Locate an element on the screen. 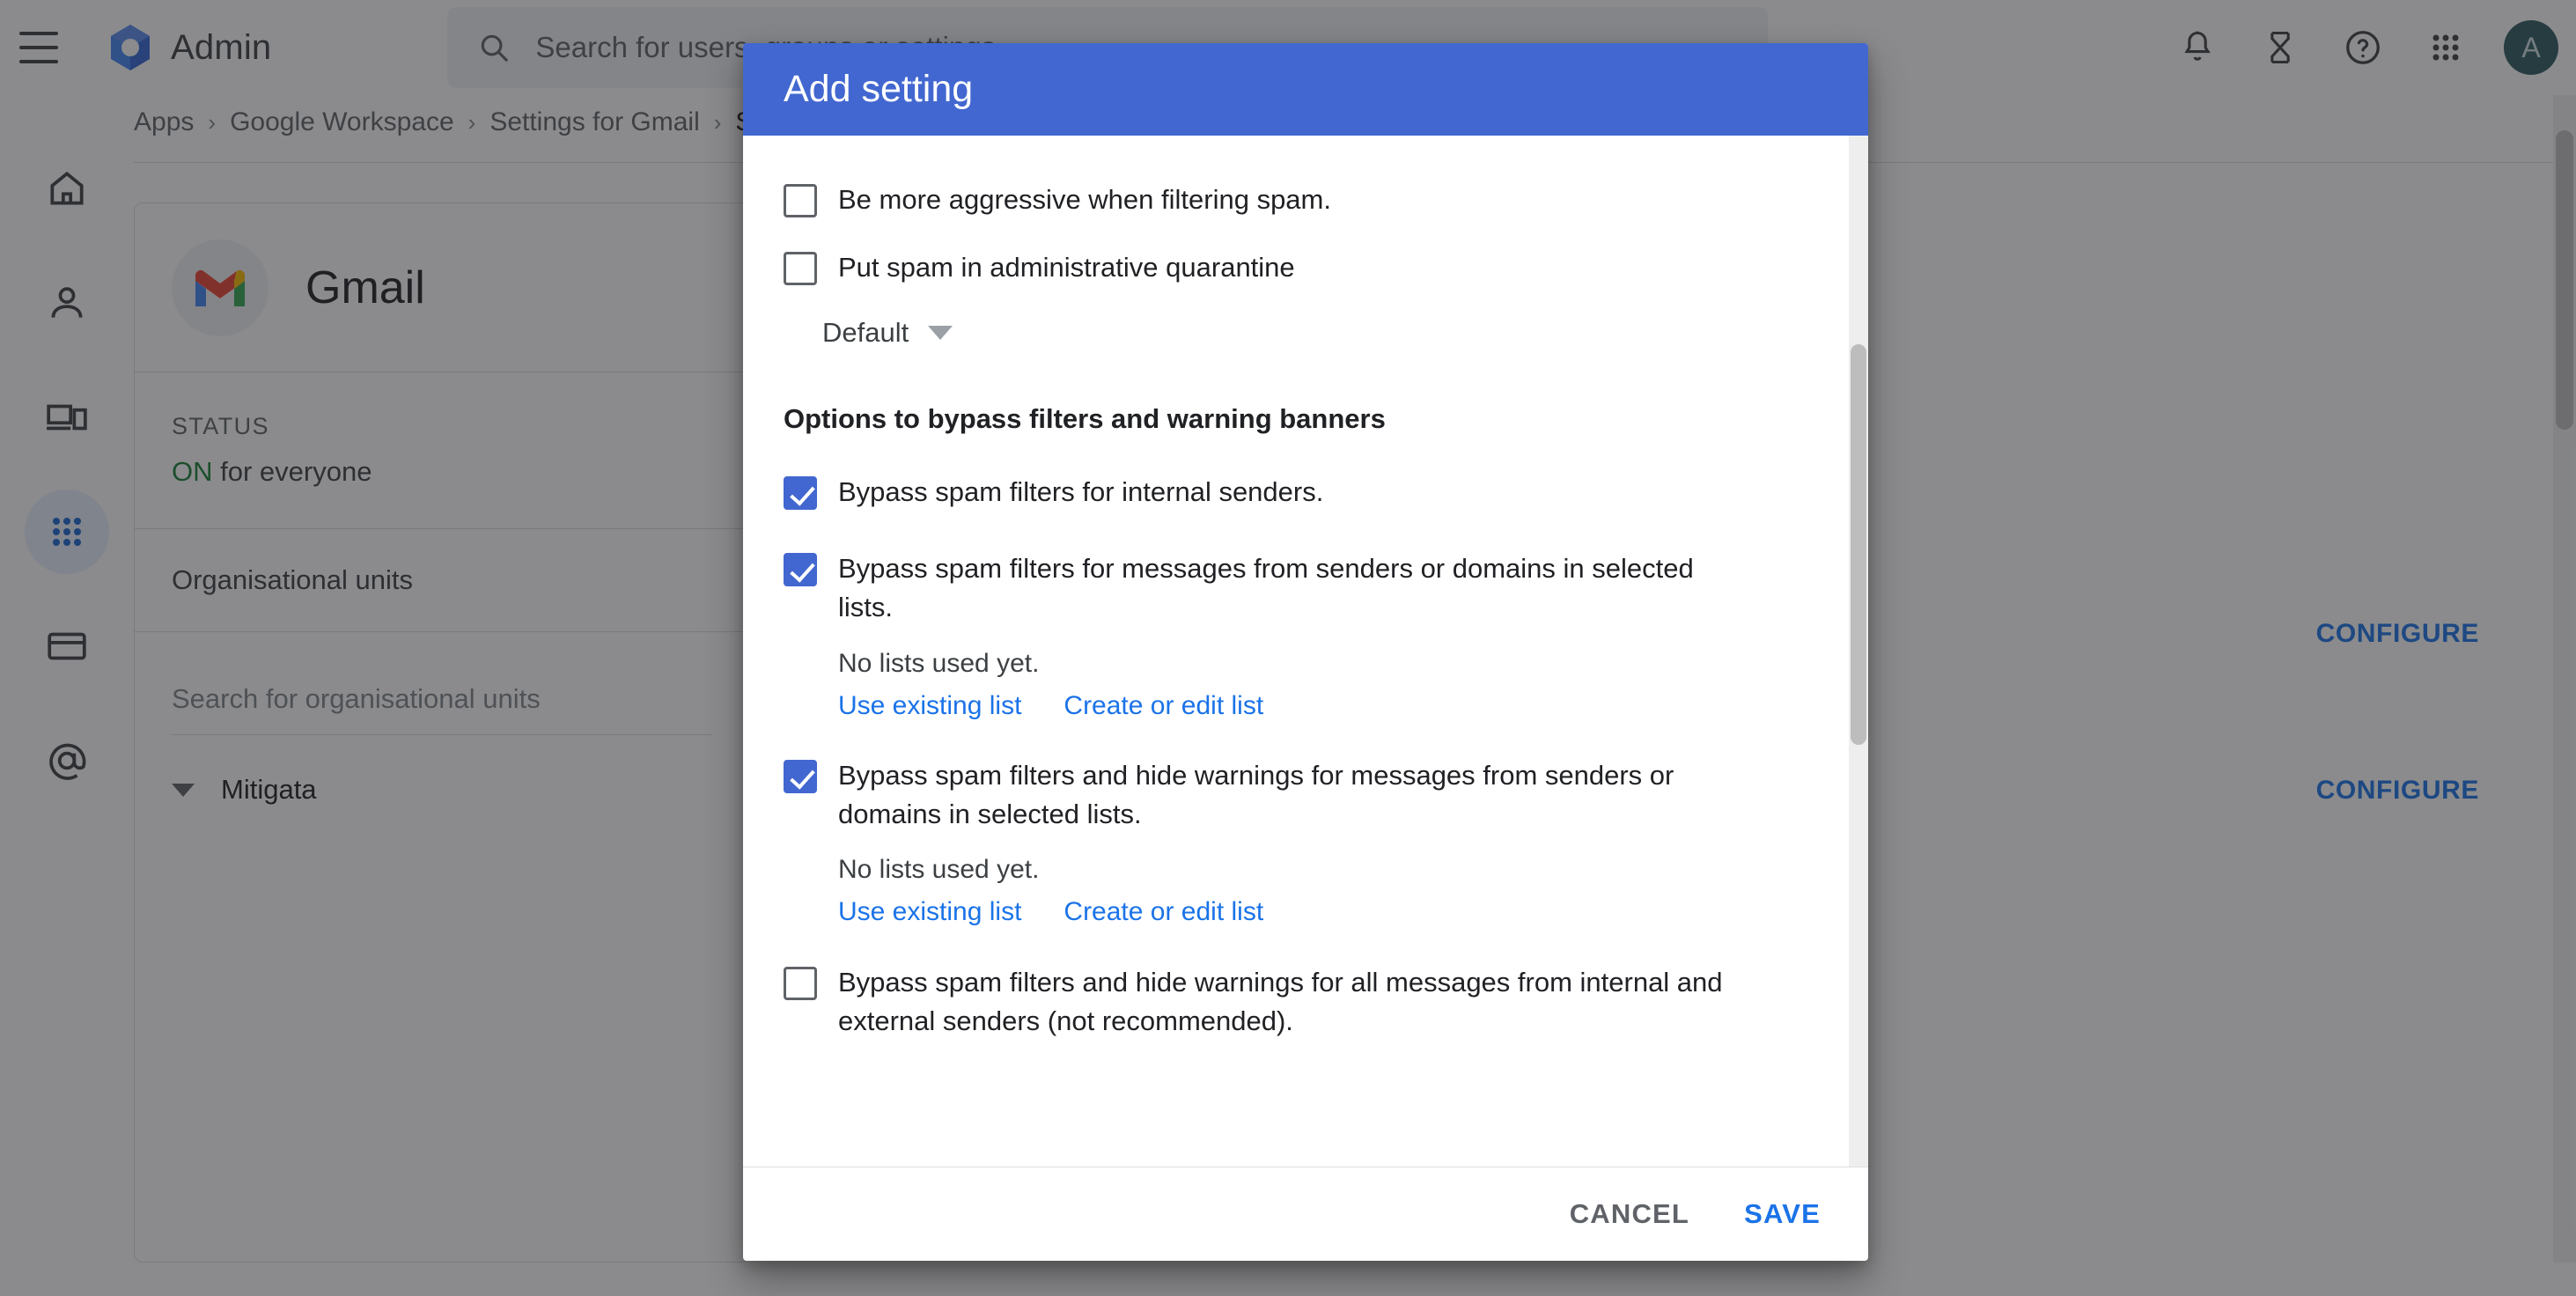 The width and height of the screenshot is (2576, 1296). checkbox-bypass-hide-warnings-selected-lists is located at coordinates (800, 777).